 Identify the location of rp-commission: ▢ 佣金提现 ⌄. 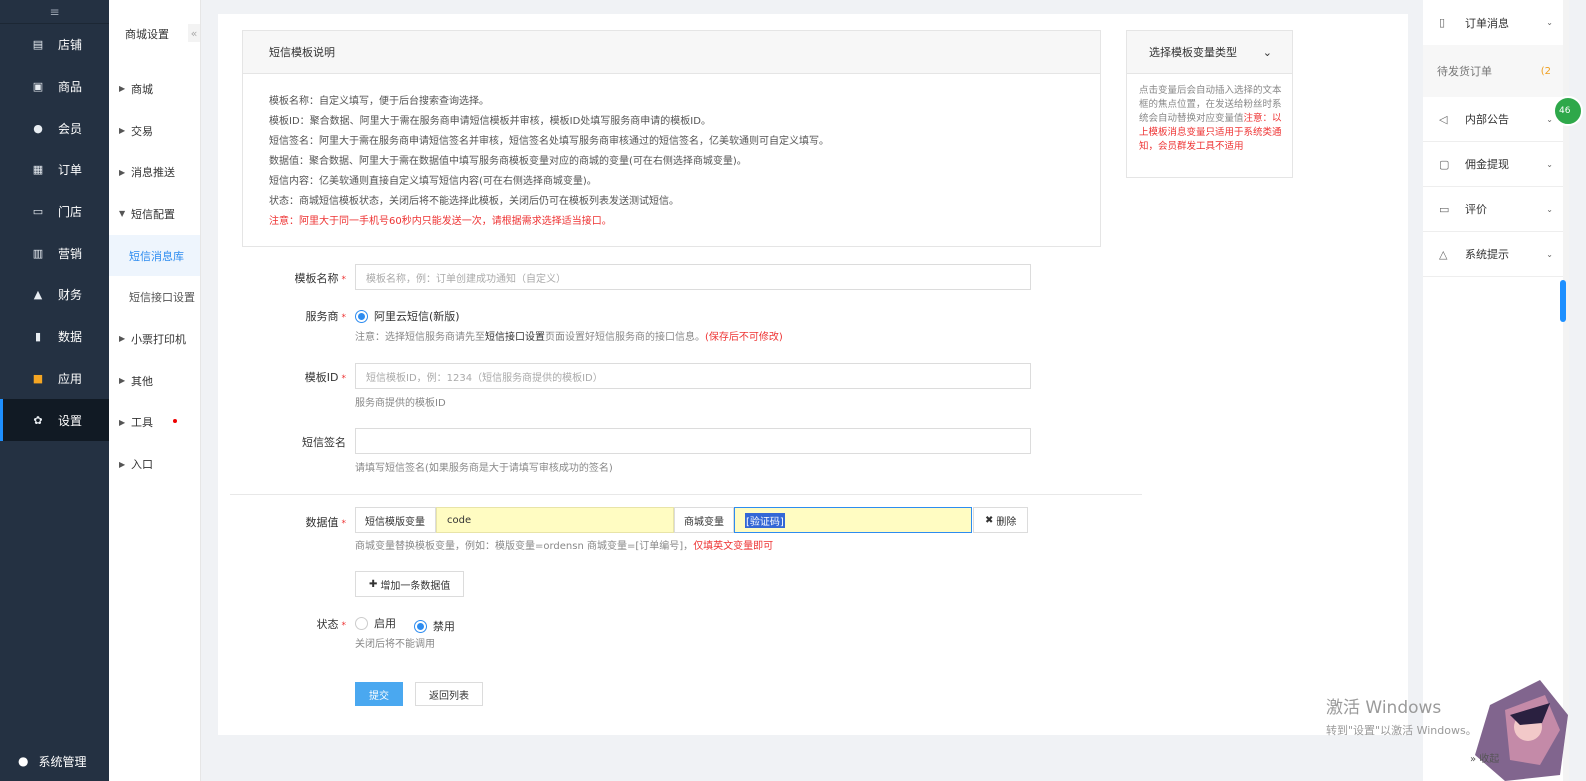
(1493, 164).